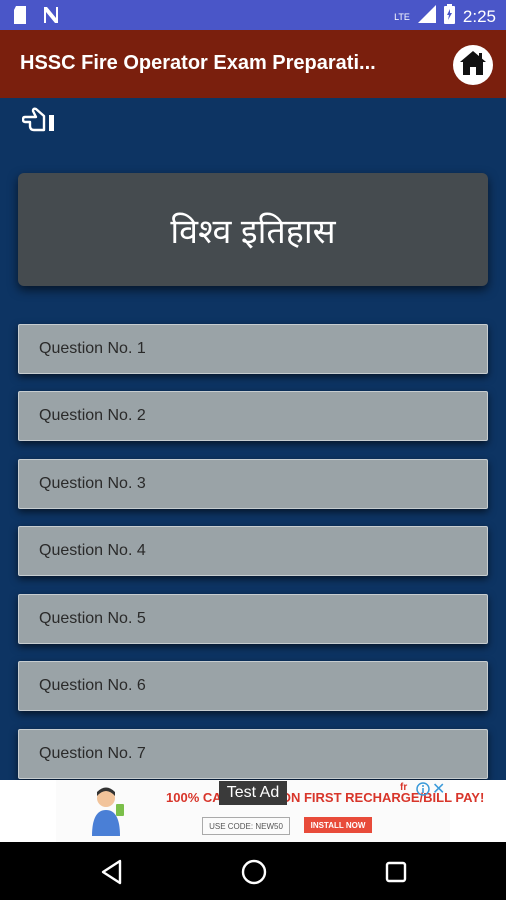 The image size is (506, 900). Describe the element at coordinates (253, 484) in the screenshot. I see `question-item: Question No. 3` at that location.